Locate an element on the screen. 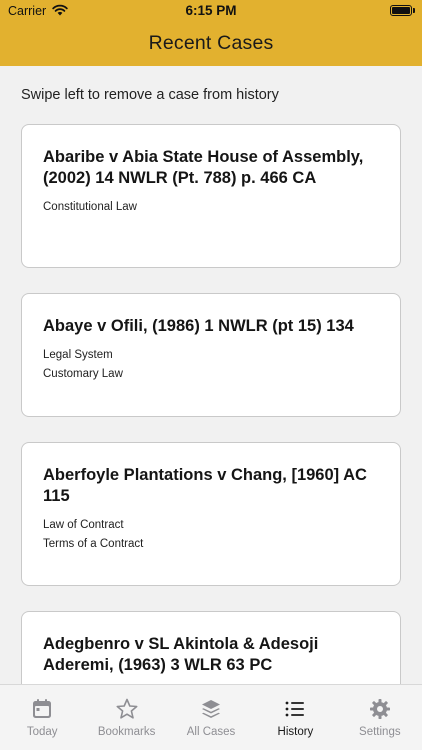 Image resolution: width=422 pixels, height=750 pixels. tab-label: History is located at coordinates (295, 732).